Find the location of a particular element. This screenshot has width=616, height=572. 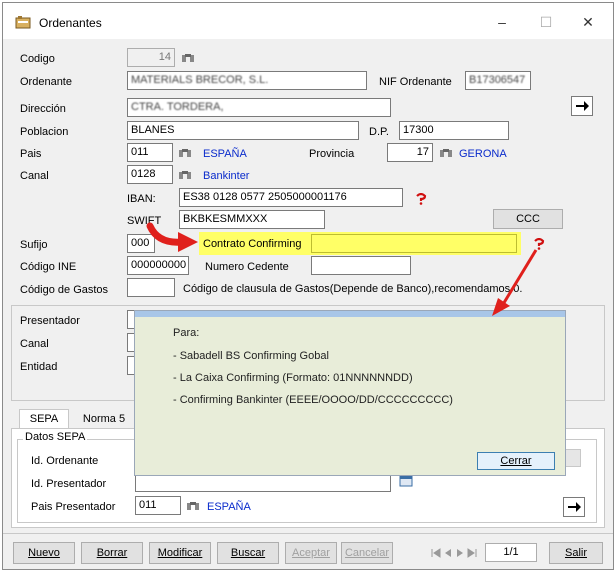

title-bar: Ordenantes – ☐ ✕ is located at coordinates (308, 21).